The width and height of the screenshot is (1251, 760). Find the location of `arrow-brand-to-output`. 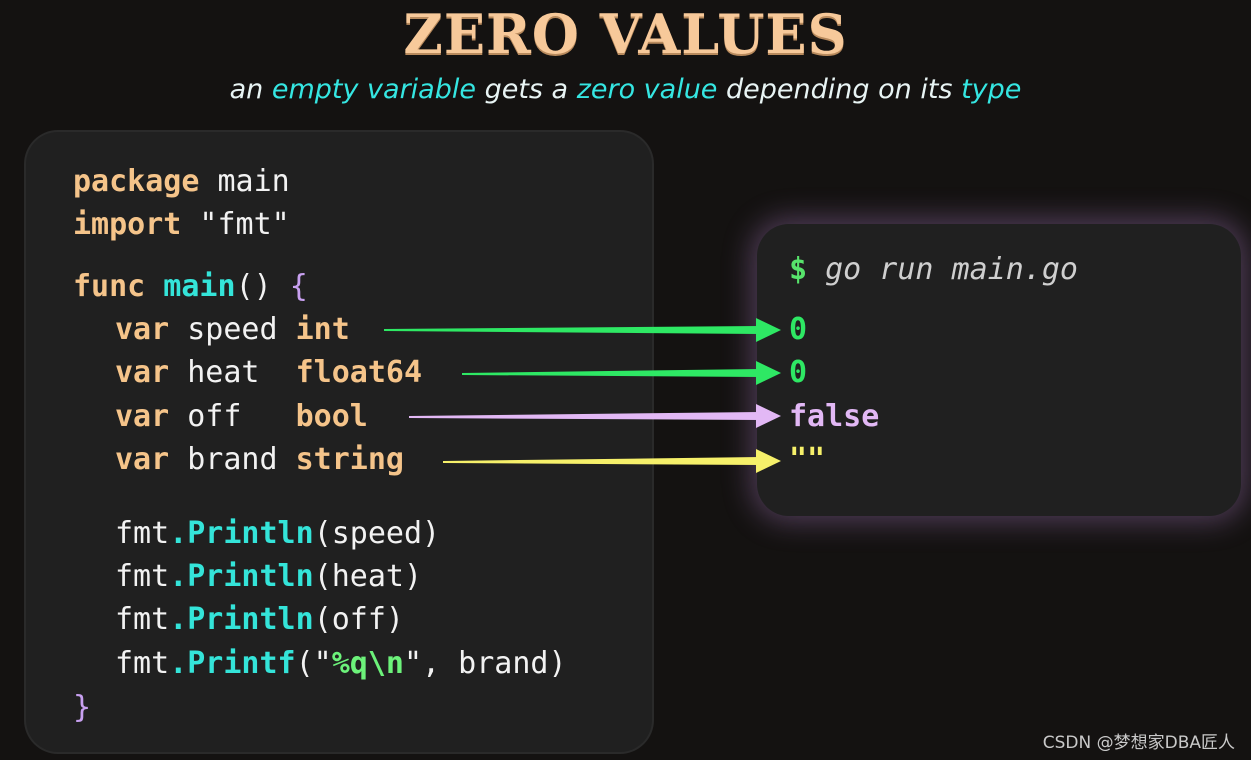

arrow-brand-to-output is located at coordinates (612, 461).